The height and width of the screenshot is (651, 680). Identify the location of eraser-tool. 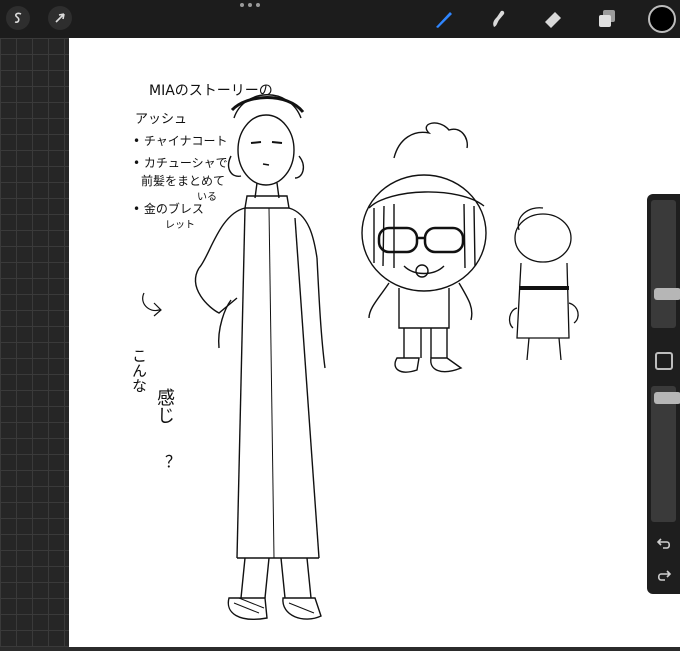
(553, 19).